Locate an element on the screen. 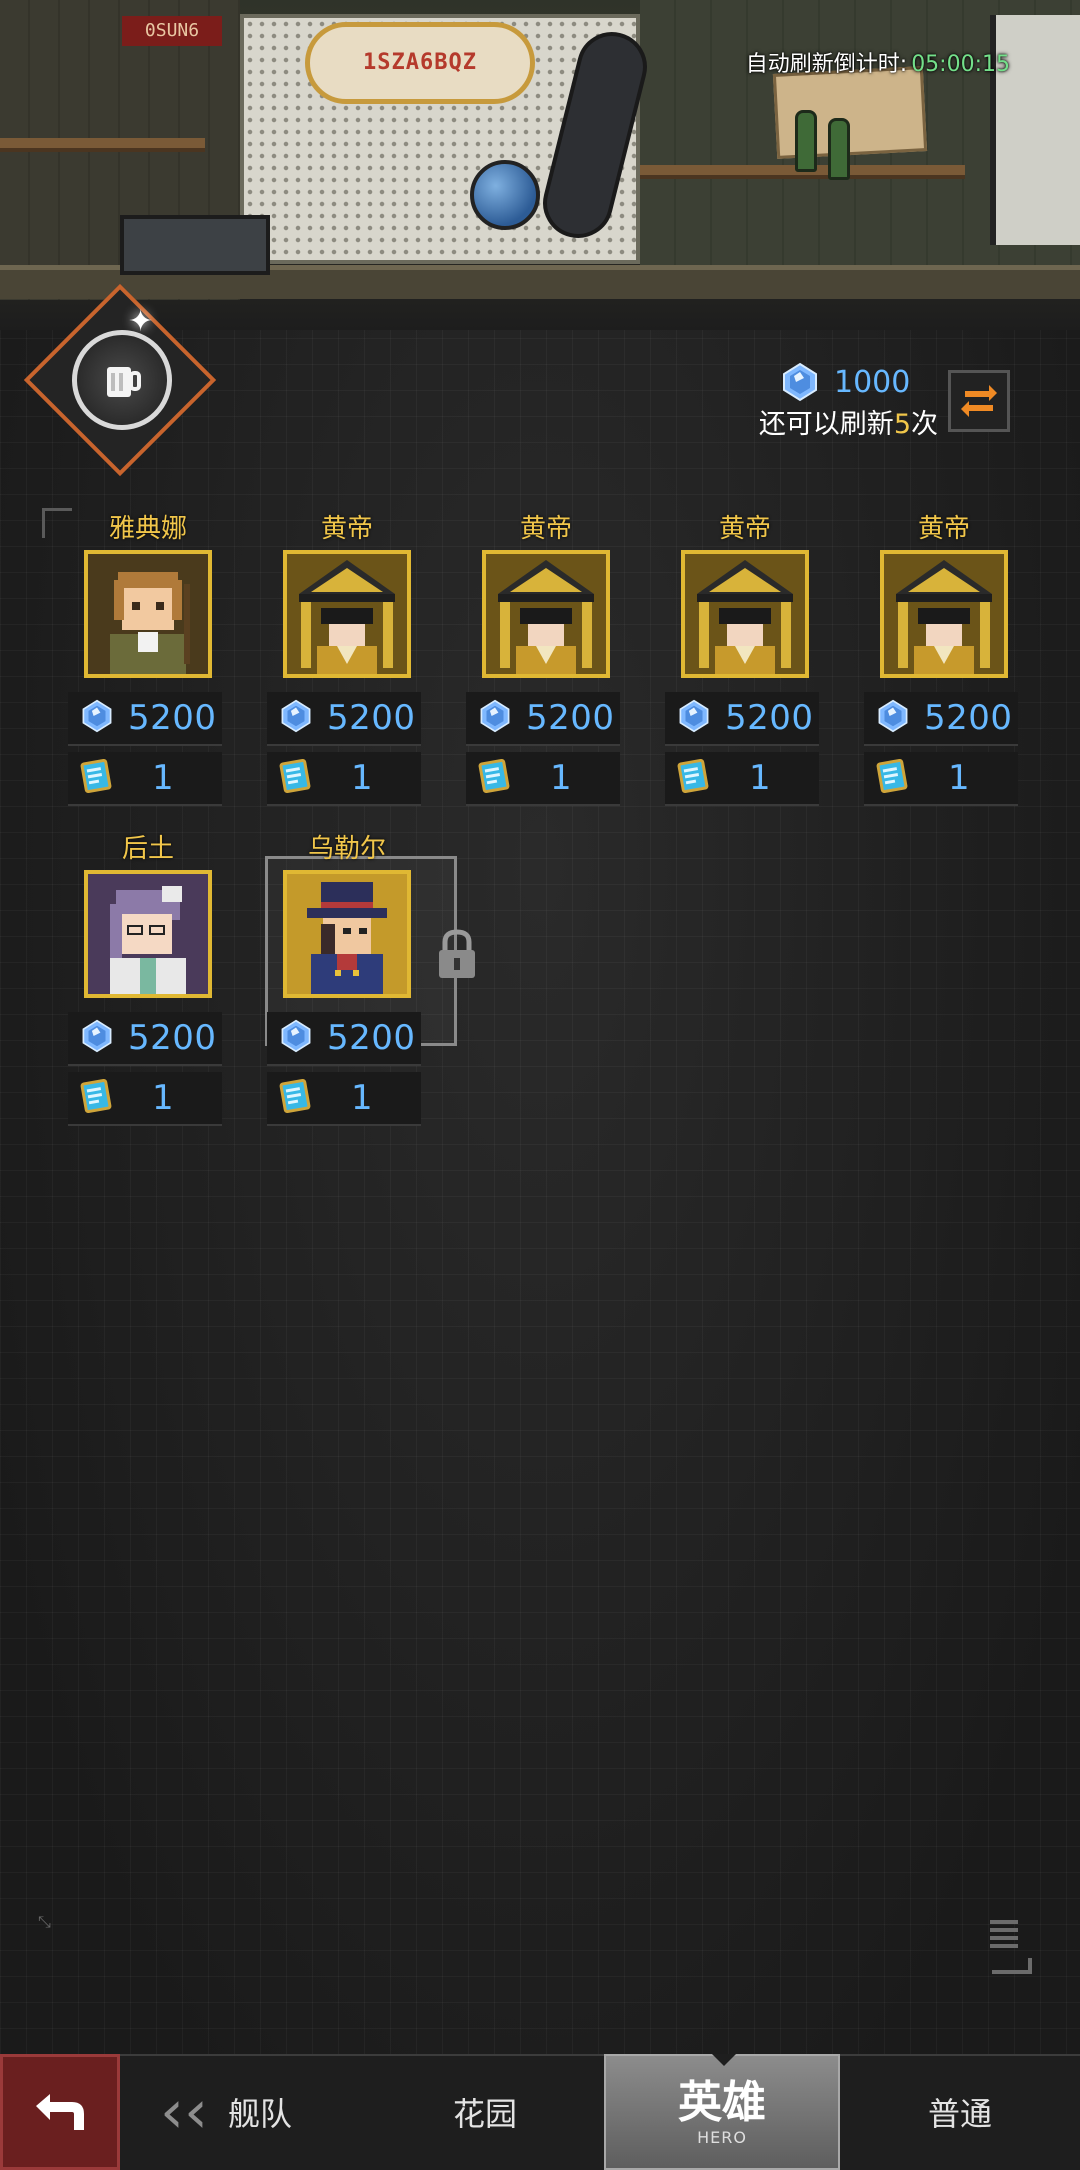 The image size is (1080, 2170). shop-sign: 1SZA6BQZ is located at coordinates (420, 63).